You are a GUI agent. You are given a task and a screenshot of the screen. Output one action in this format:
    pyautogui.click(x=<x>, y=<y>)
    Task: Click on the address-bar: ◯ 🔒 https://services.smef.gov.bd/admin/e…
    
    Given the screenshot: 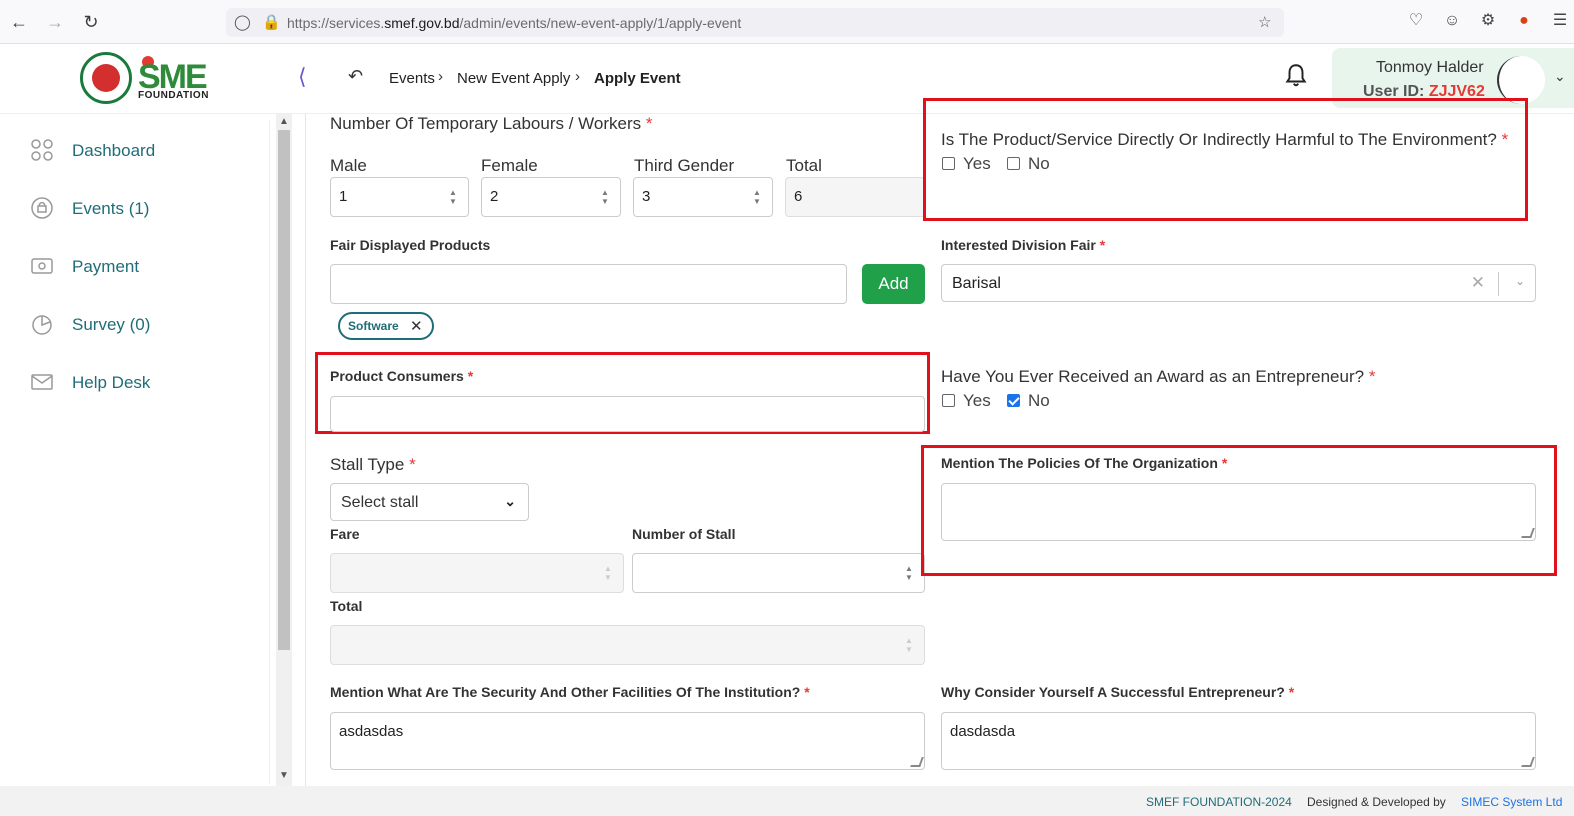 What is the action you would take?
    pyautogui.click(x=755, y=22)
    